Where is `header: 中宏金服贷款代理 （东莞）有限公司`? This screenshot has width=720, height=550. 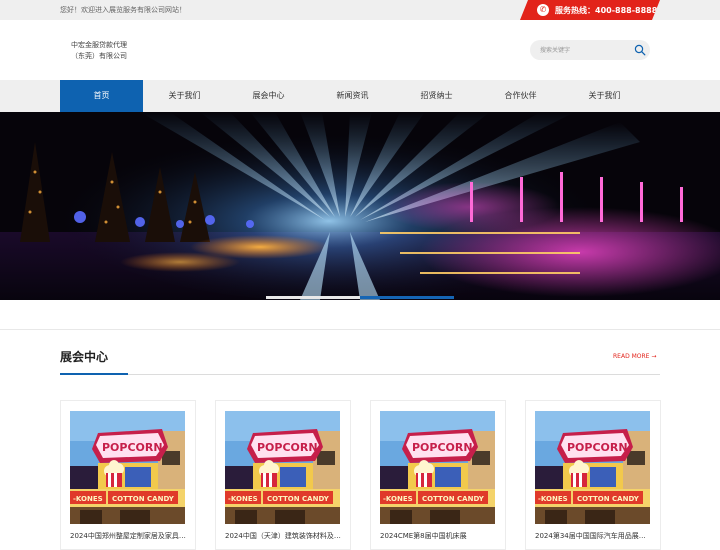 header: 中宏金服贷款代理 （东莞）有限公司 is located at coordinates (360, 50).